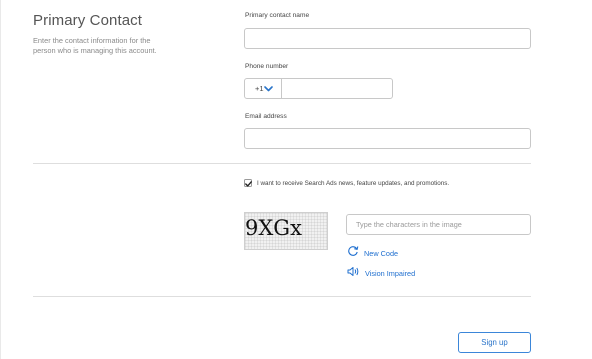 The width and height of the screenshot is (592, 359). What do you see at coordinates (387, 38) in the screenshot?
I see `contact-name-input` at bounding box center [387, 38].